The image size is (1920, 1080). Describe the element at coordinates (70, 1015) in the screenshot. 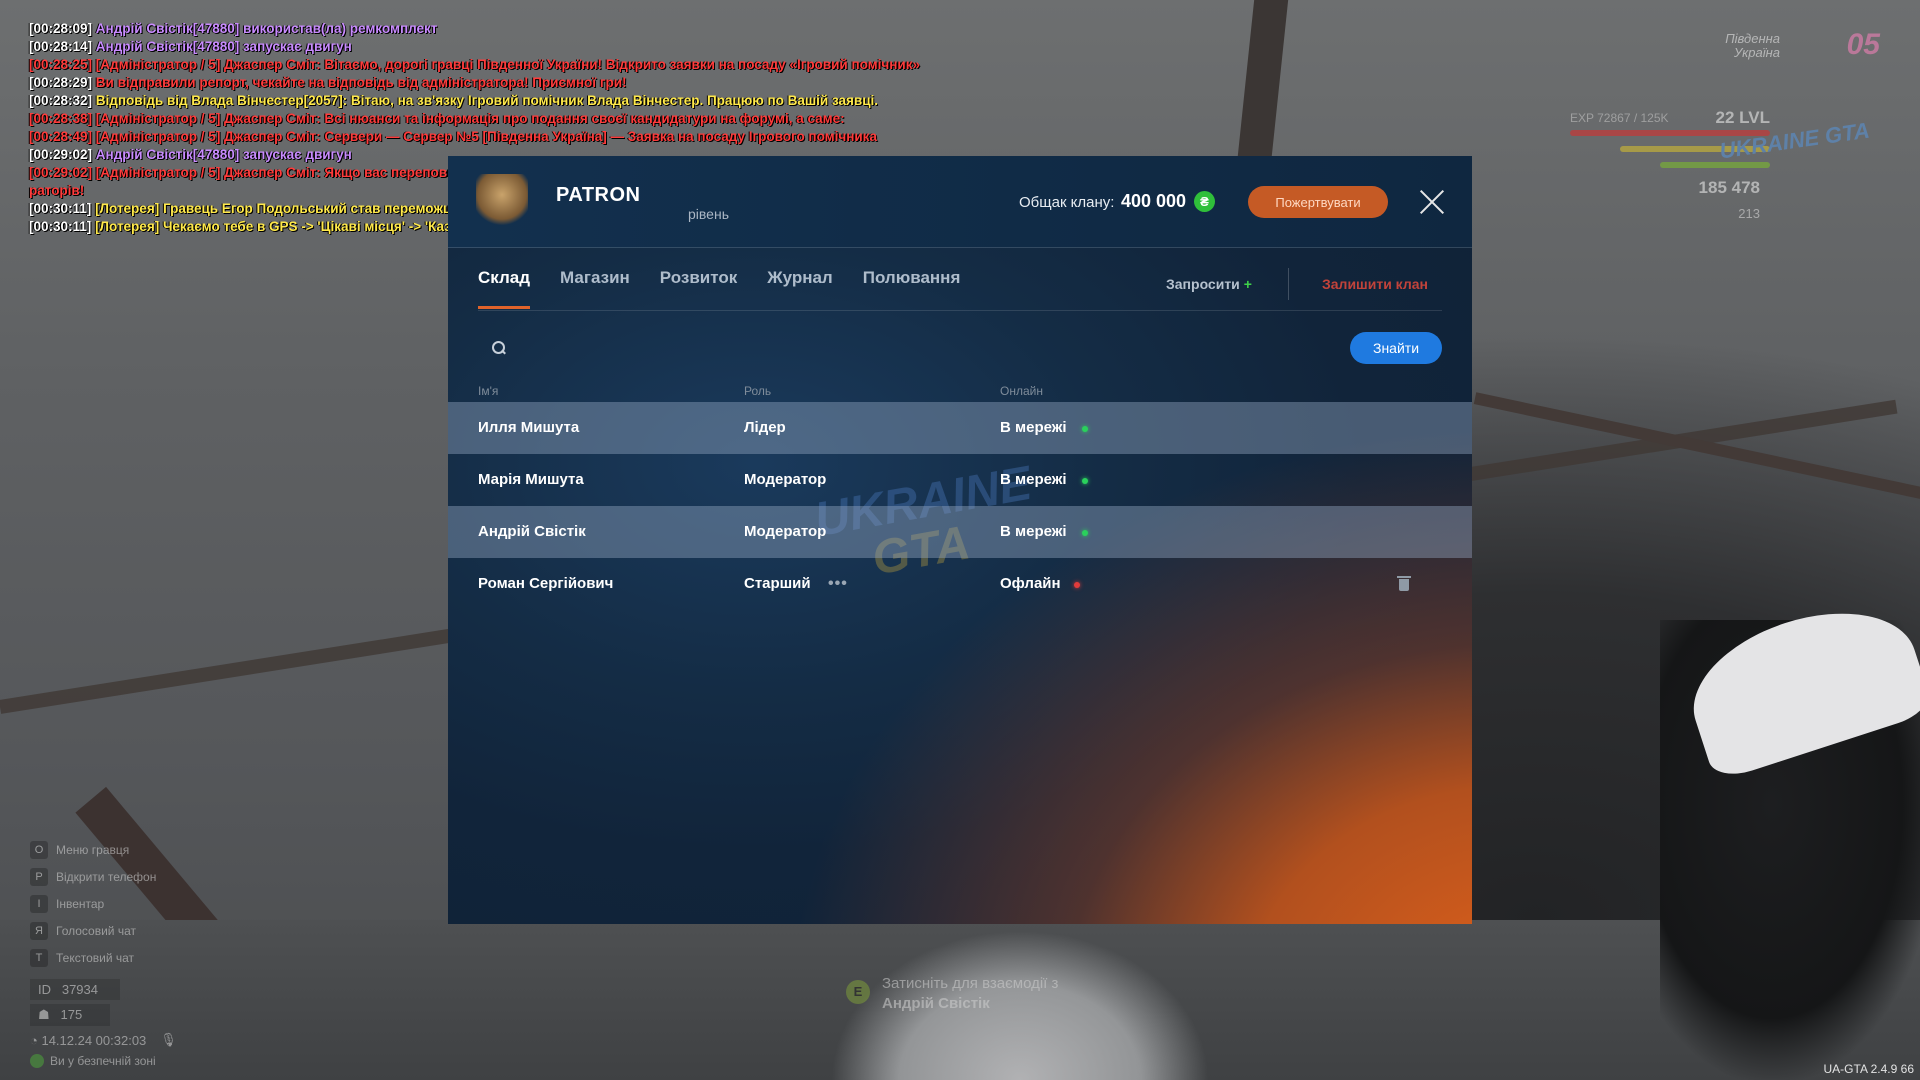

I see `online-count-box: ☗ 175` at that location.